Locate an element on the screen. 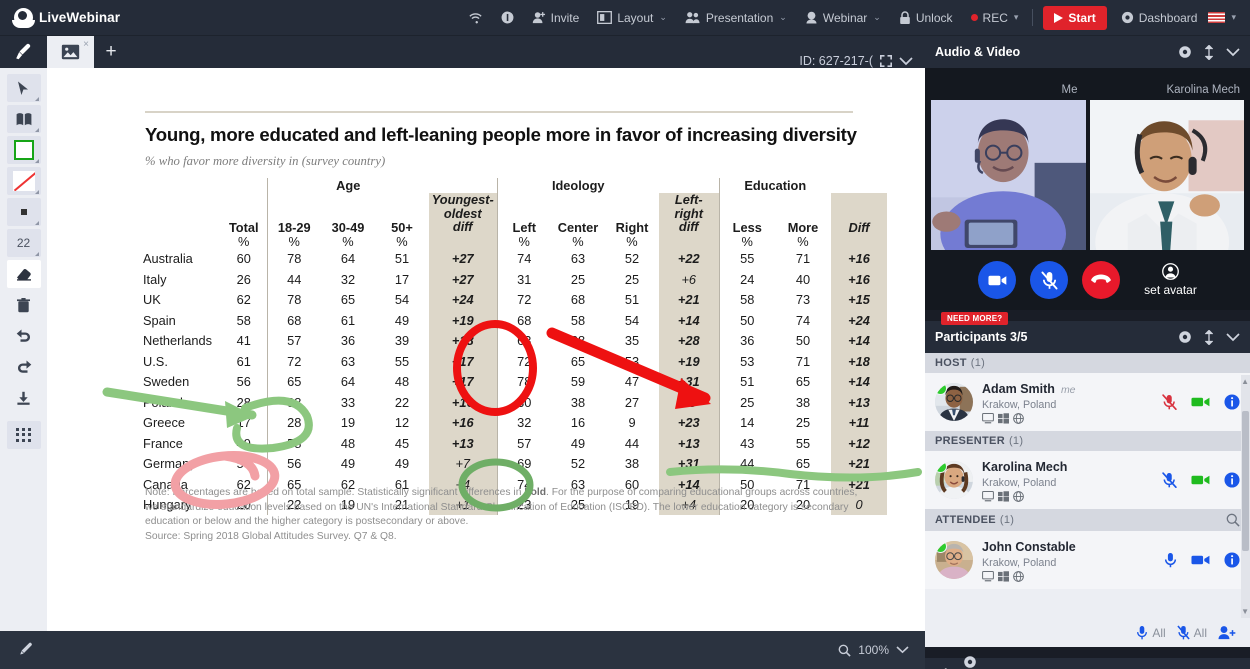 This screenshot has width=1250, height=669. user-circle-icon is located at coordinates (1170, 271).